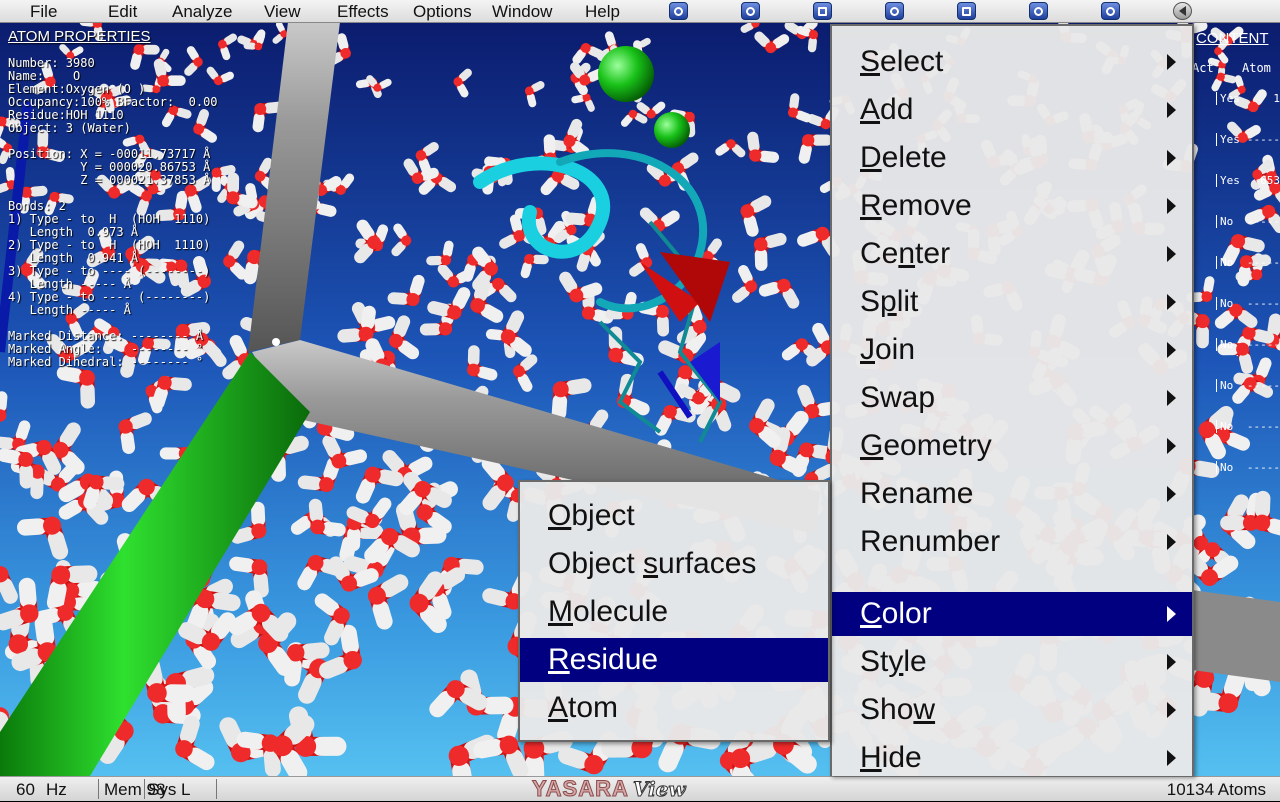 The width and height of the screenshot is (1280, 802). What do you see at coordinates (903, 158) in the screenshot?
I see `menu-item-label: Delete` at bounding box center [903, 158].